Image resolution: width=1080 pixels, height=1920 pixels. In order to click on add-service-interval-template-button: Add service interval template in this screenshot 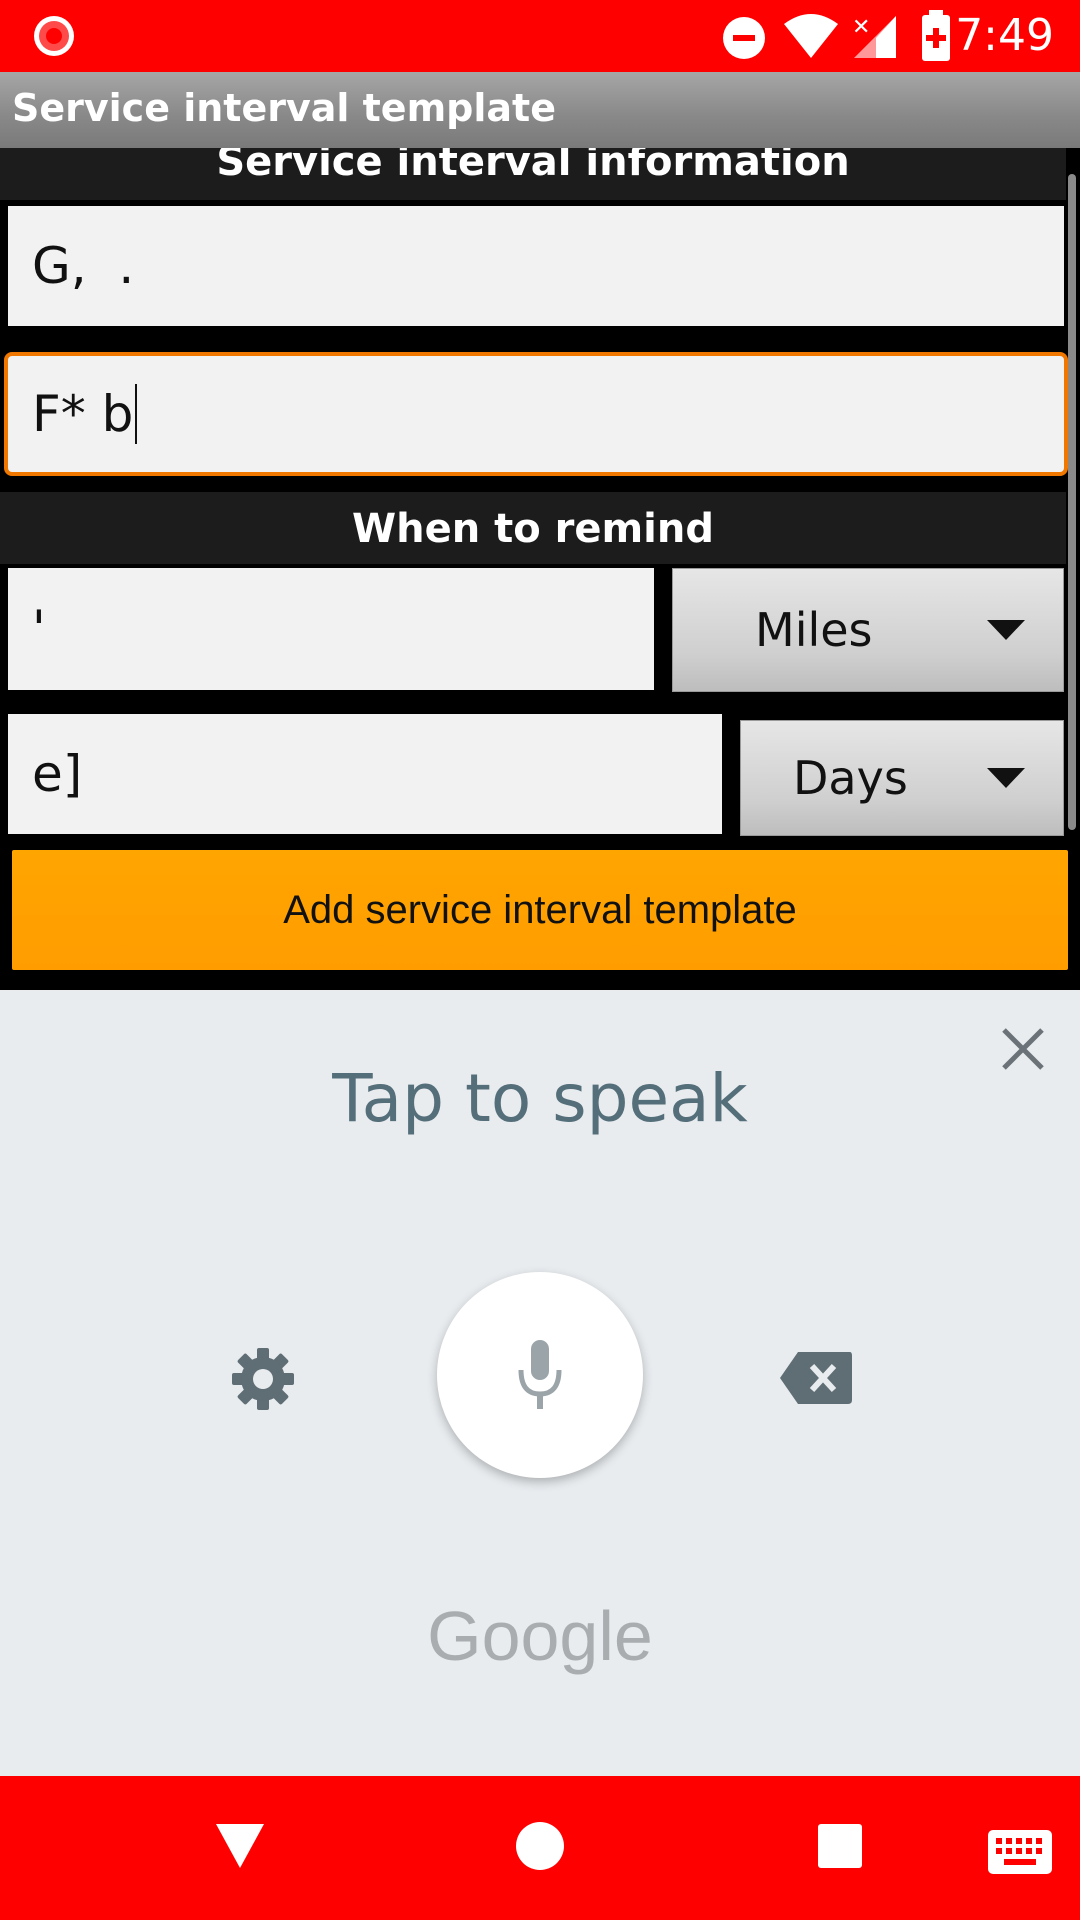, I will do `click(540, 910)`.